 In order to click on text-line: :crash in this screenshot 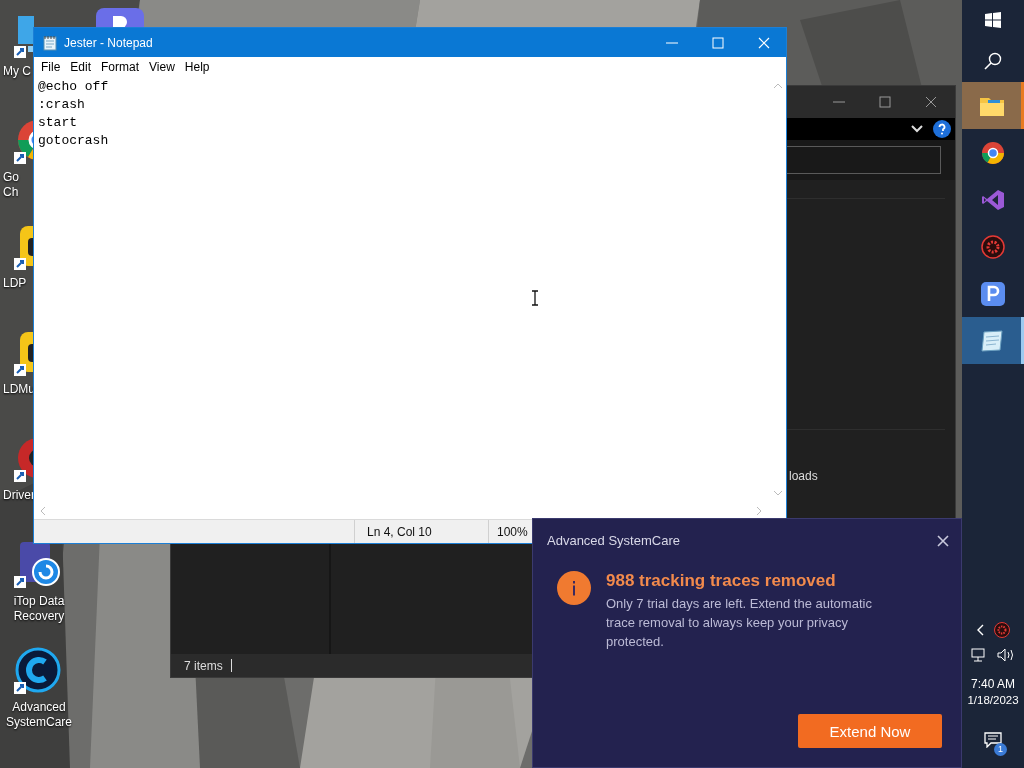, I will do `click(62, 105)`.